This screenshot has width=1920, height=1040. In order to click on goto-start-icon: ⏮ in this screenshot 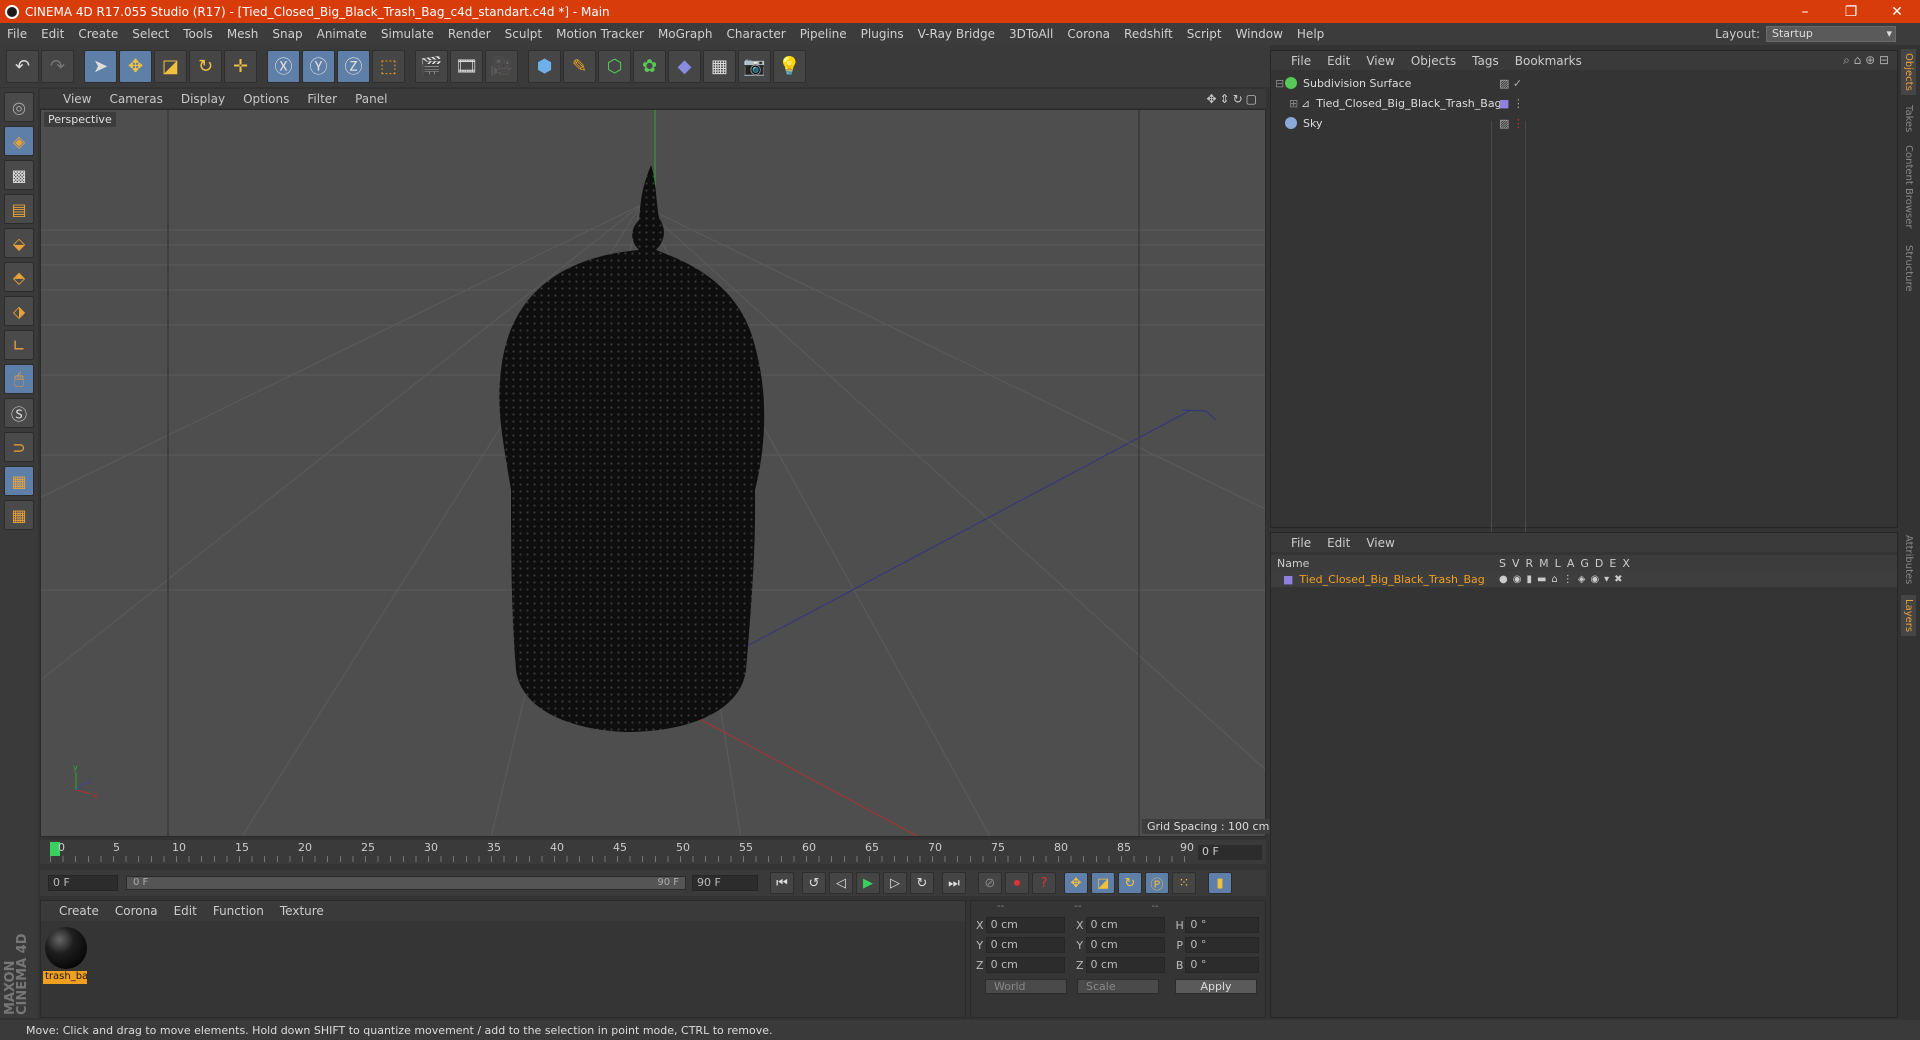, I will do `click(782, 883)`.